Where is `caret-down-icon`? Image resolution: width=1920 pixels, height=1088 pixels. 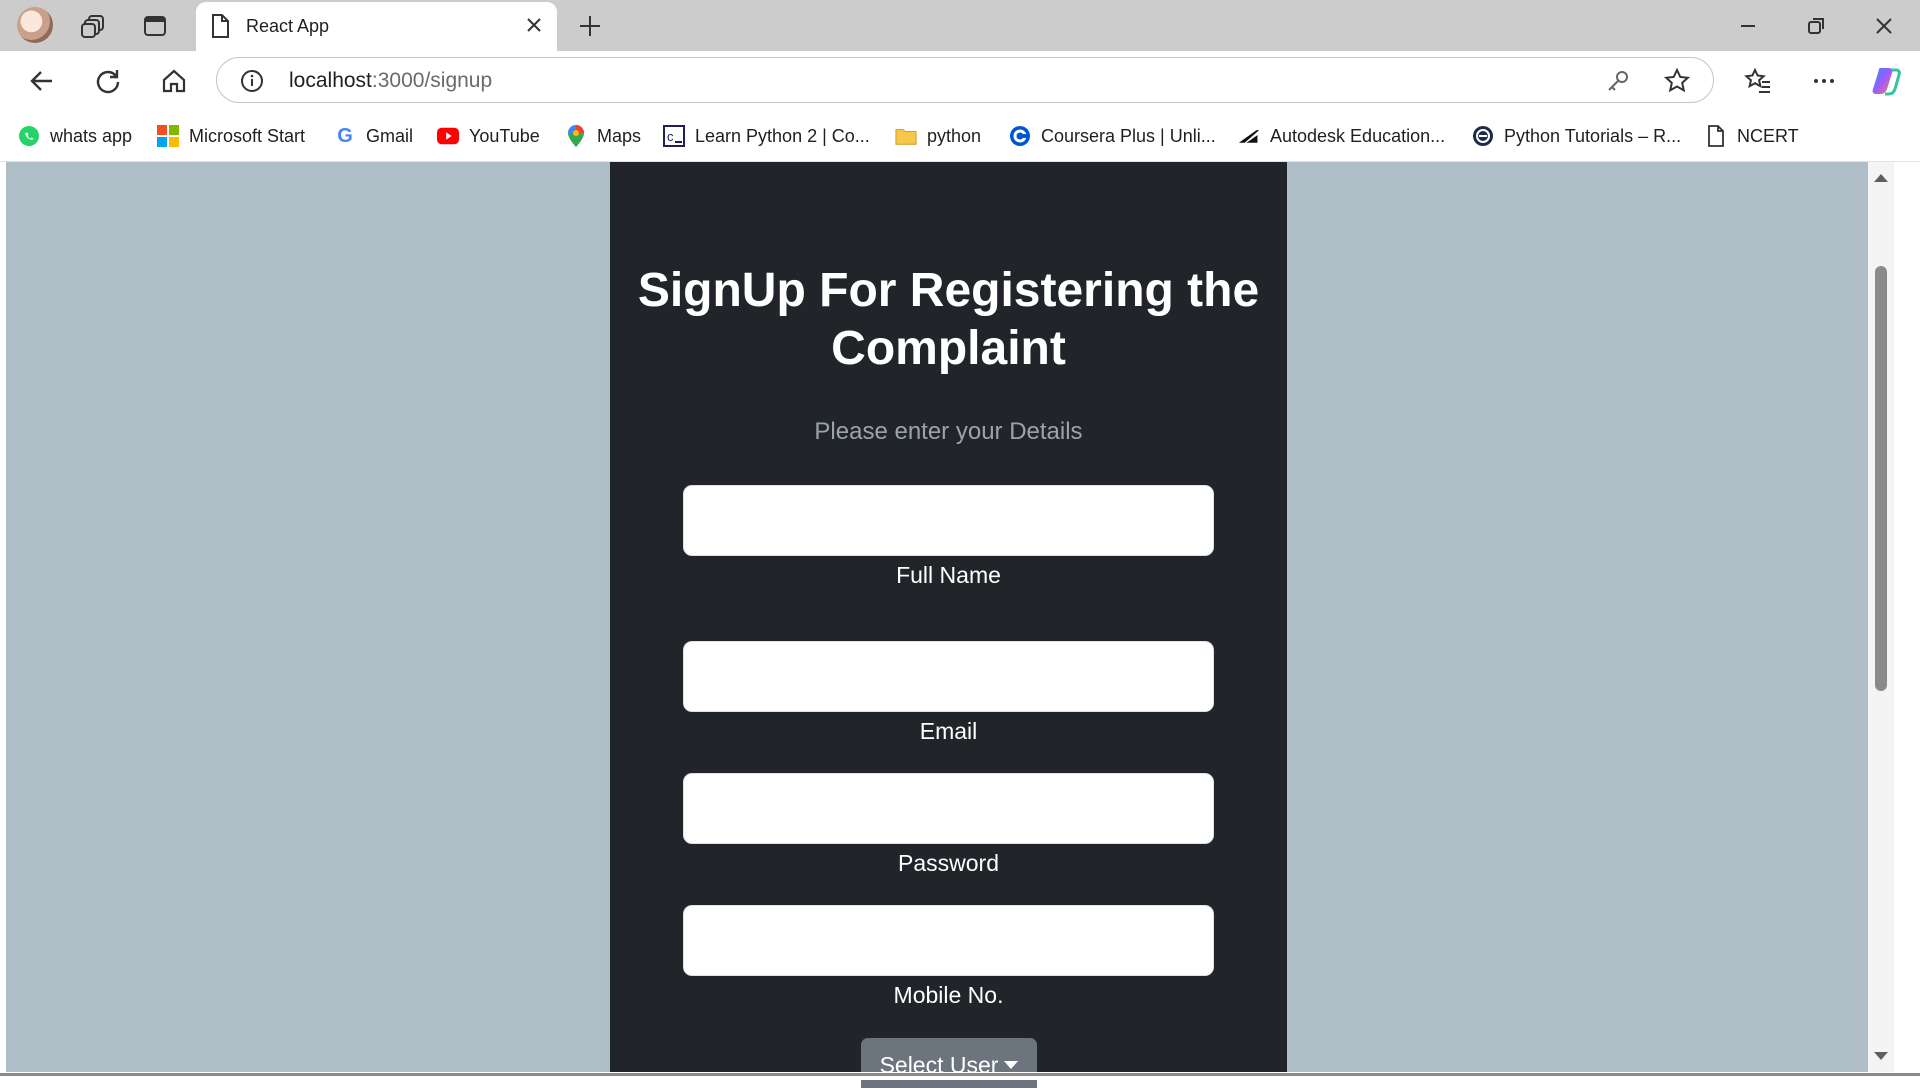 caret-down-icon is located at coordinates (1011, 1065).